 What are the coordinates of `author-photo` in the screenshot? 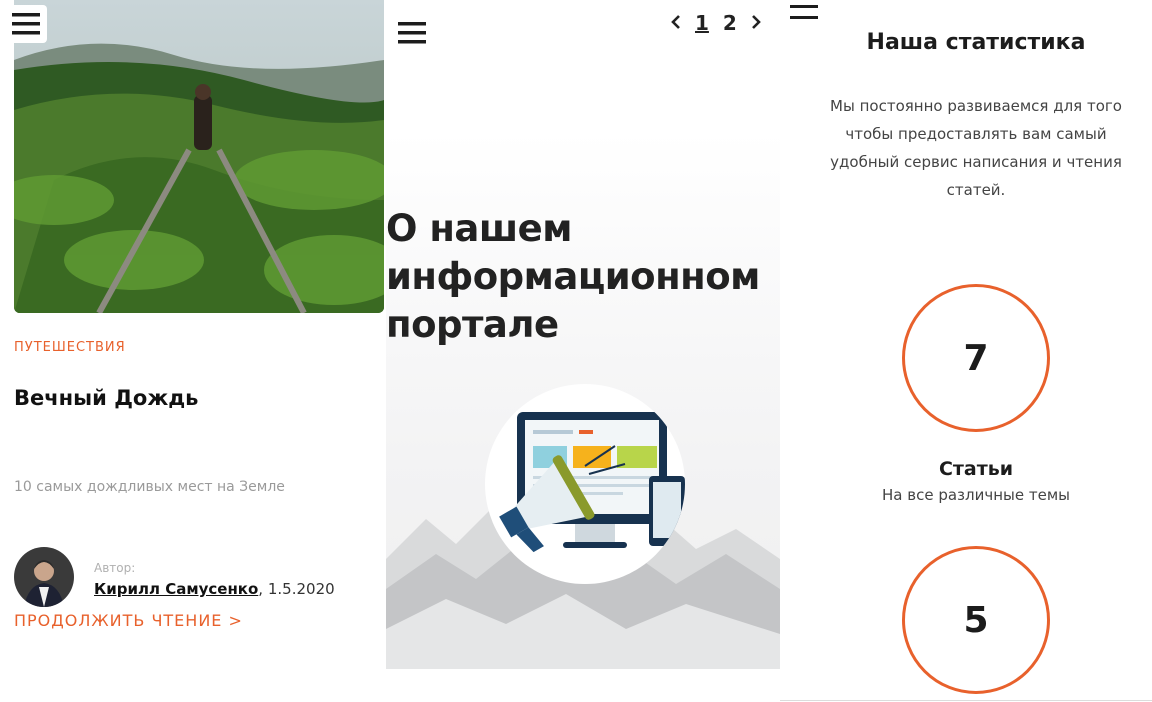 It's located at (44, 577).